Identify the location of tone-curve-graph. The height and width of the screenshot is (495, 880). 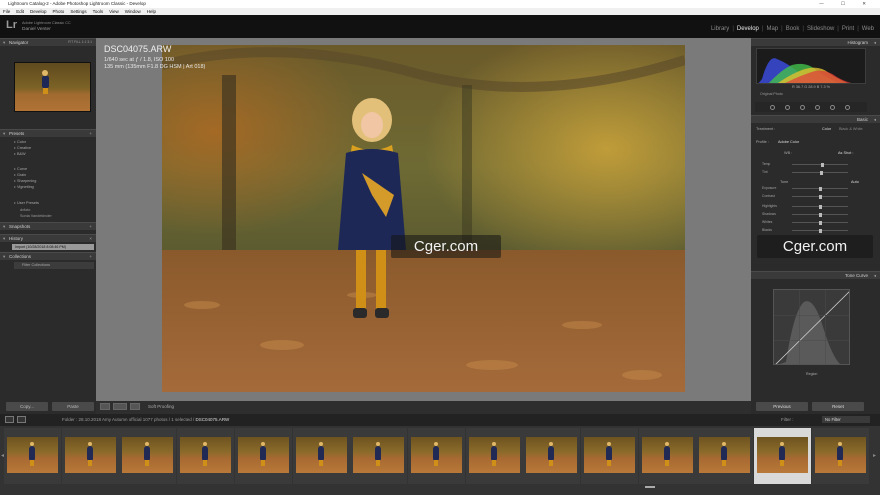
(811, 327).